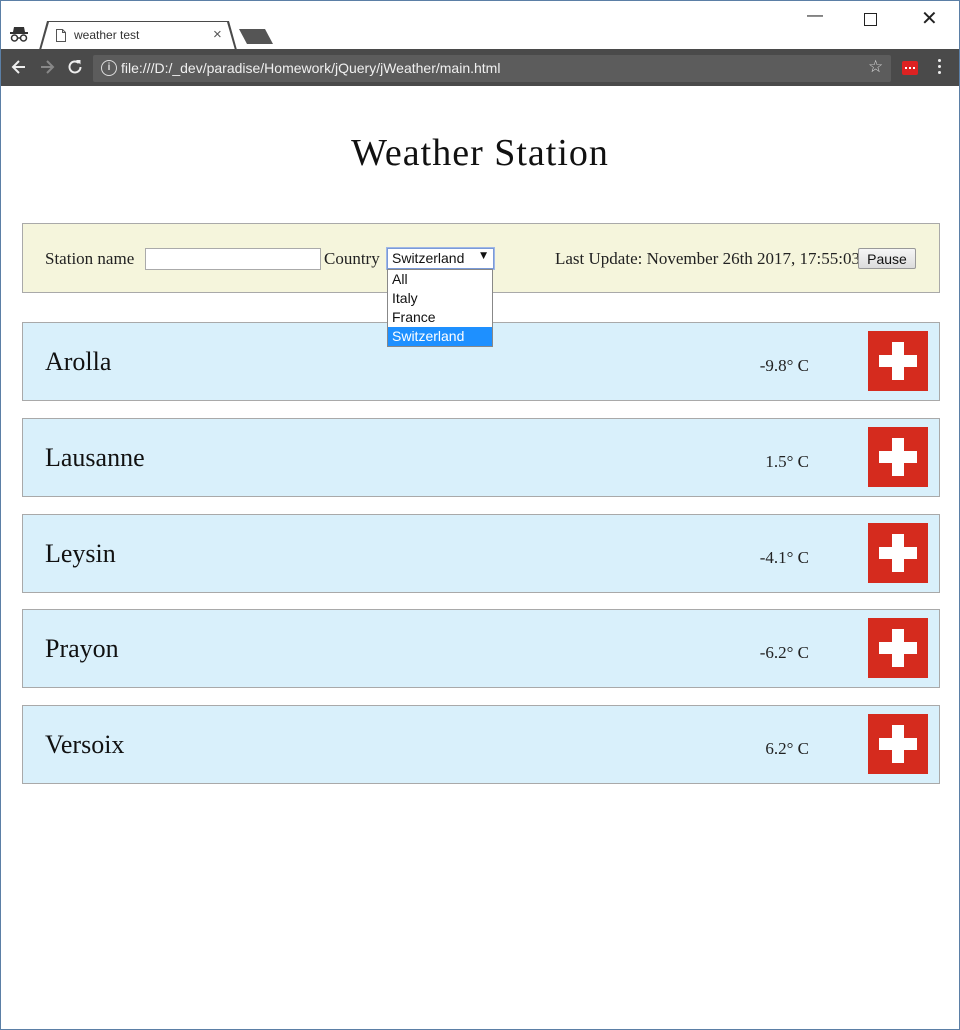 This screenshot has width=960, height=1030. Describe the element at coordinates (428, 258) in the screenshot. I see `country-select-value: Switzerland` at that location.